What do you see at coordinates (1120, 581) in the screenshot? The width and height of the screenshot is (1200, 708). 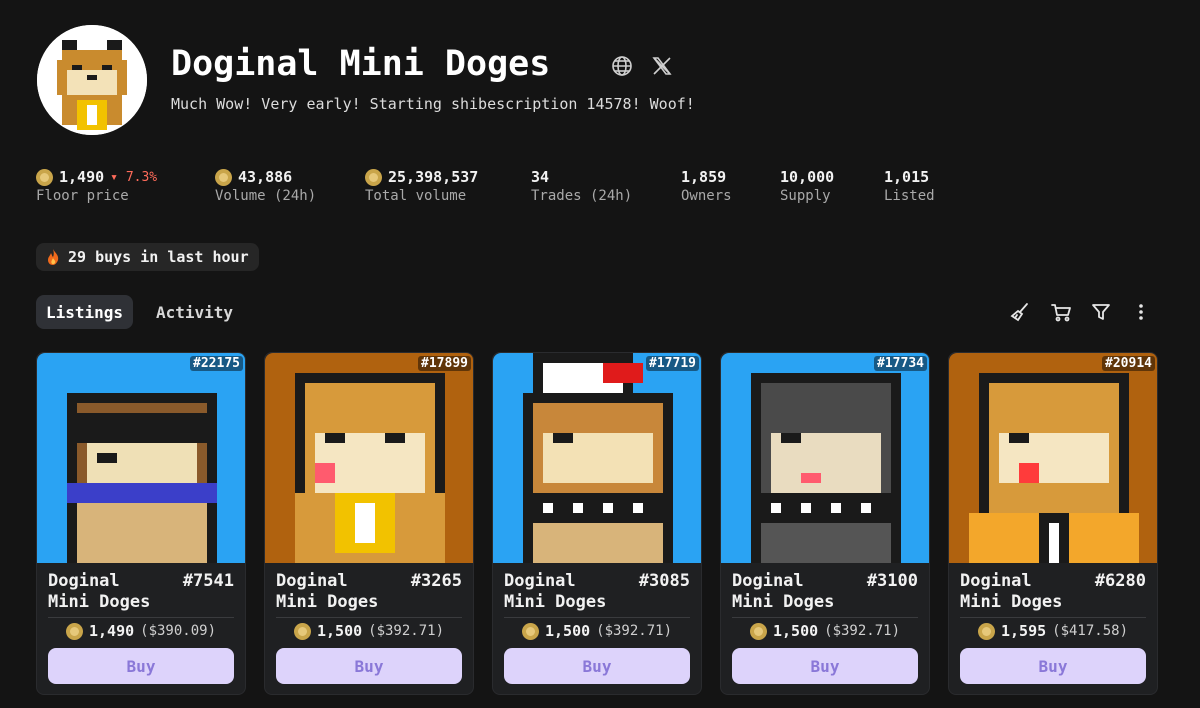 I see `card-number: #6280` at bounding box center [1120, 581].